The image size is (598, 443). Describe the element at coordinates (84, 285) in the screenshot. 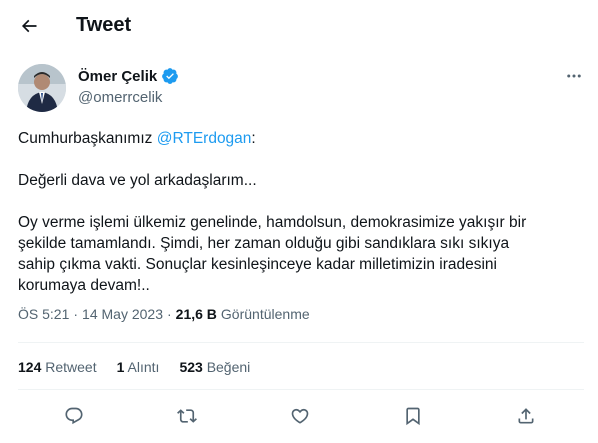

I see `tweet-line: korumaya devam!..` at that location.